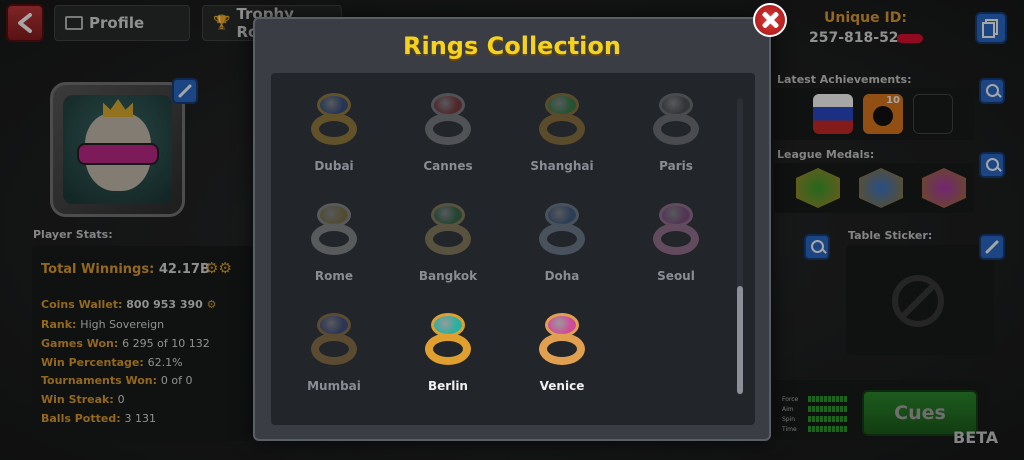  I want to click on ring-label: Paris, so click(676, 166).